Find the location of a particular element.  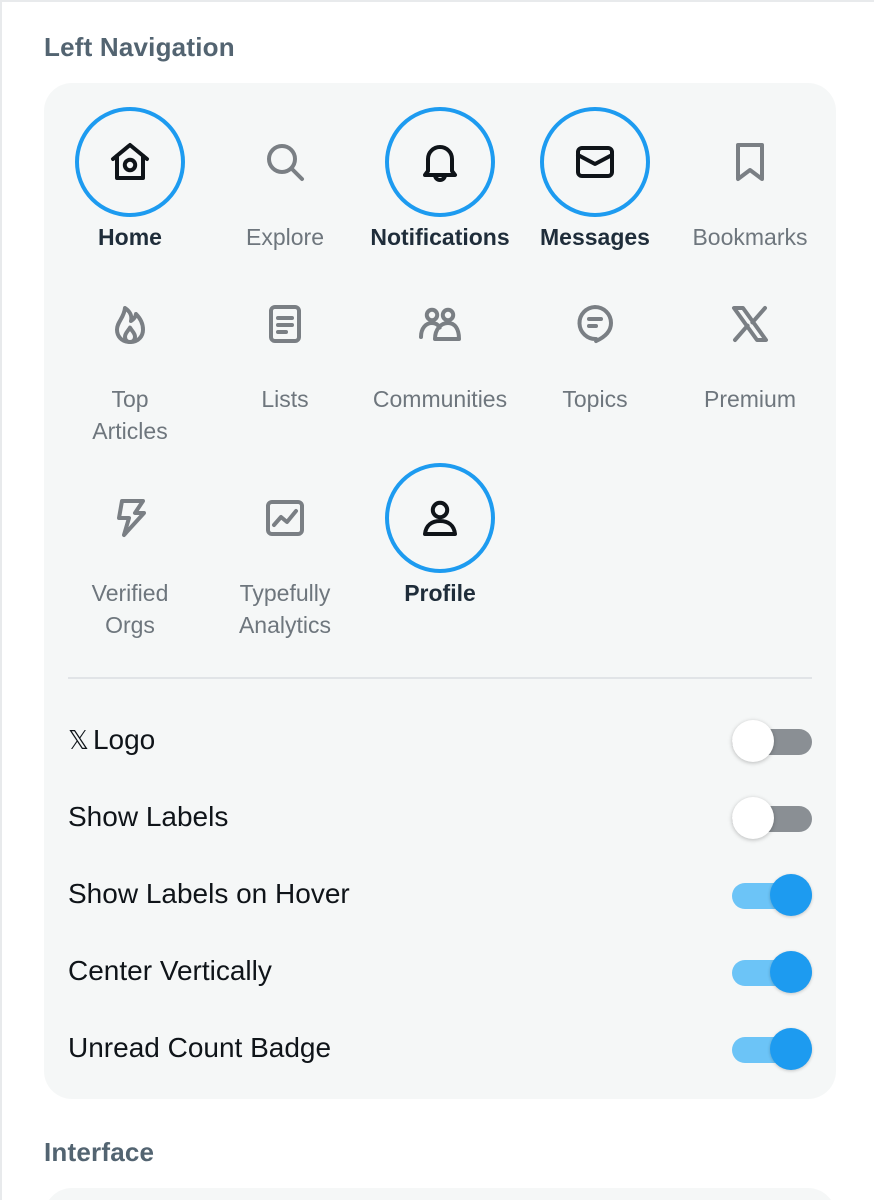

nav-item-label: Home is located at coordinates (130, 237).